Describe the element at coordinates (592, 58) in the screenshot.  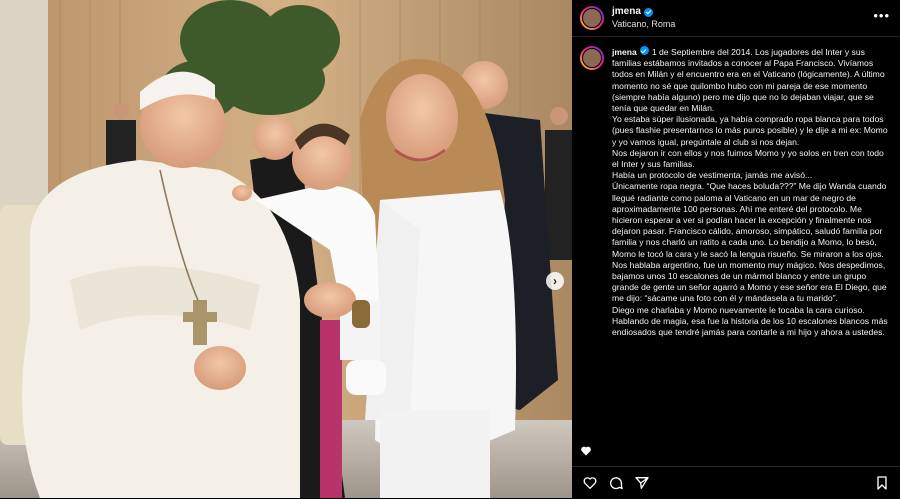
I see `caption-avatar` at that location.